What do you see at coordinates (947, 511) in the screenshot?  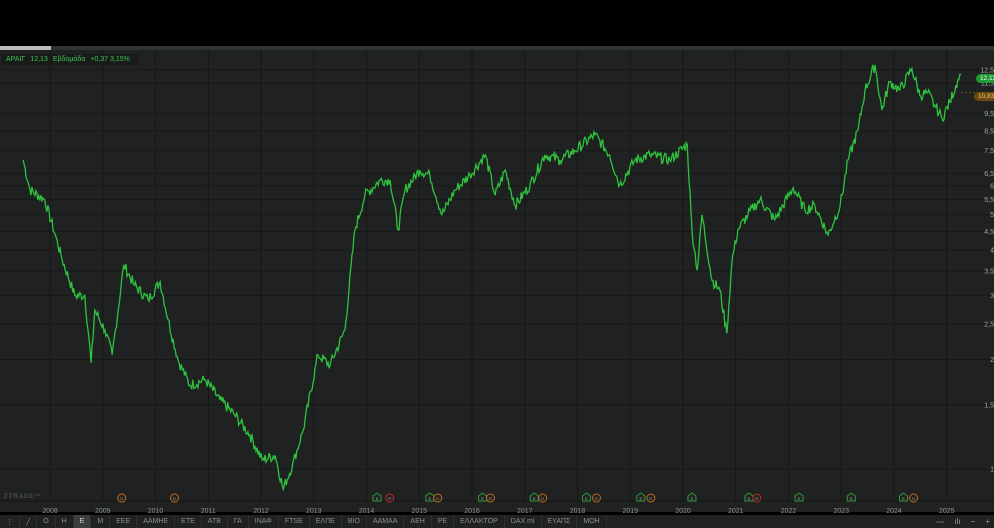 I see `x-tick-label: 2025` at bounding box center [947, 511].